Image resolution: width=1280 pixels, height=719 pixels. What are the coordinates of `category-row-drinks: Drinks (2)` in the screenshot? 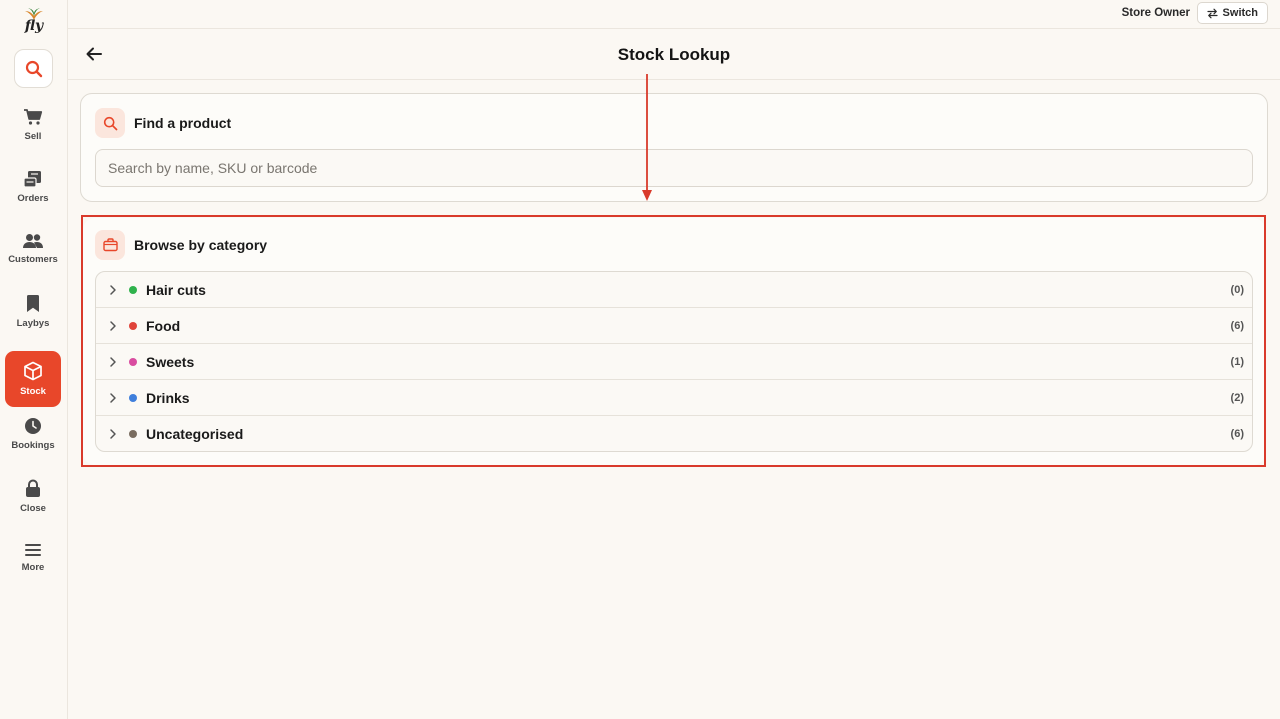 It's located at (674, 398).